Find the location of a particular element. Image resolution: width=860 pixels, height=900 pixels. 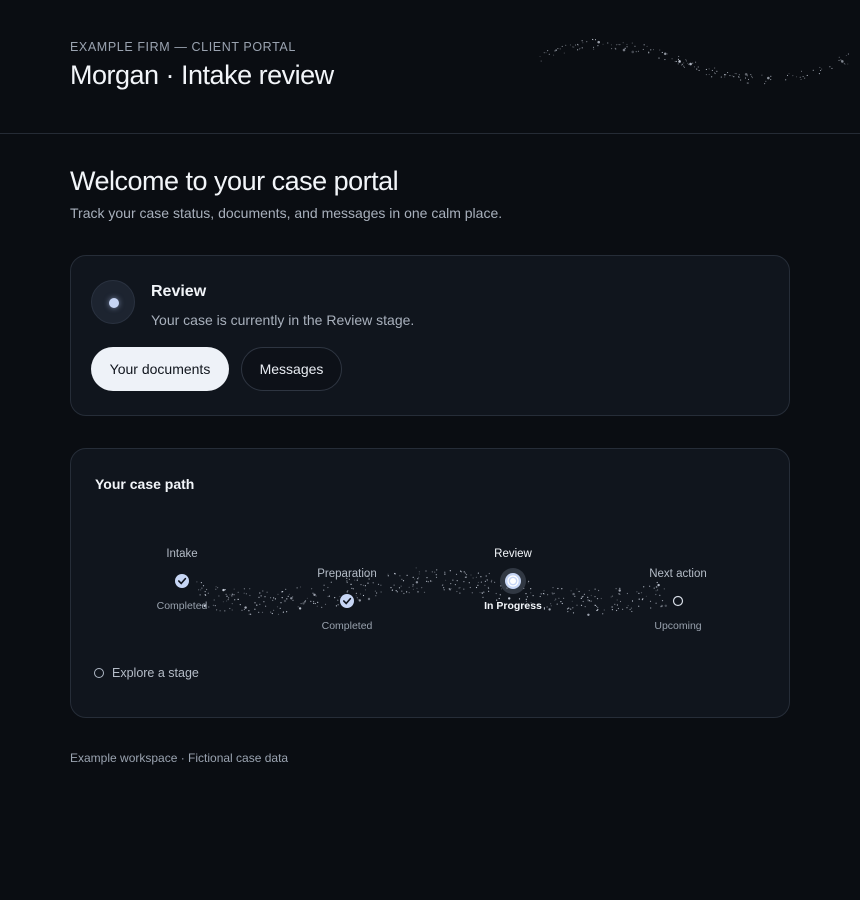

your-documents-button: Your documents is located at coordinates (160, 369).